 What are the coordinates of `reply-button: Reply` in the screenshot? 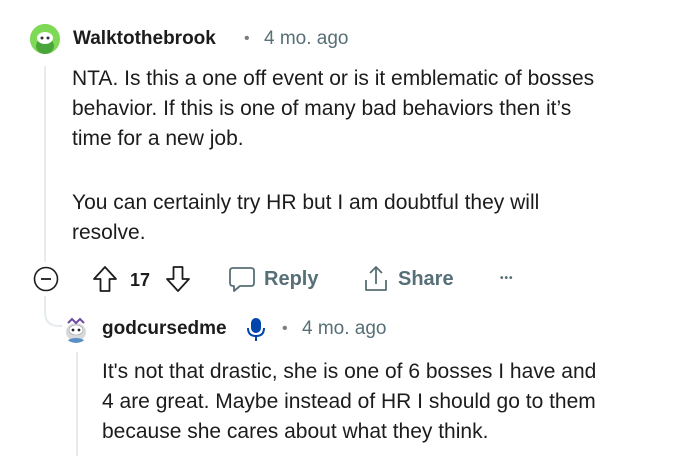 It's located at (273, 279).